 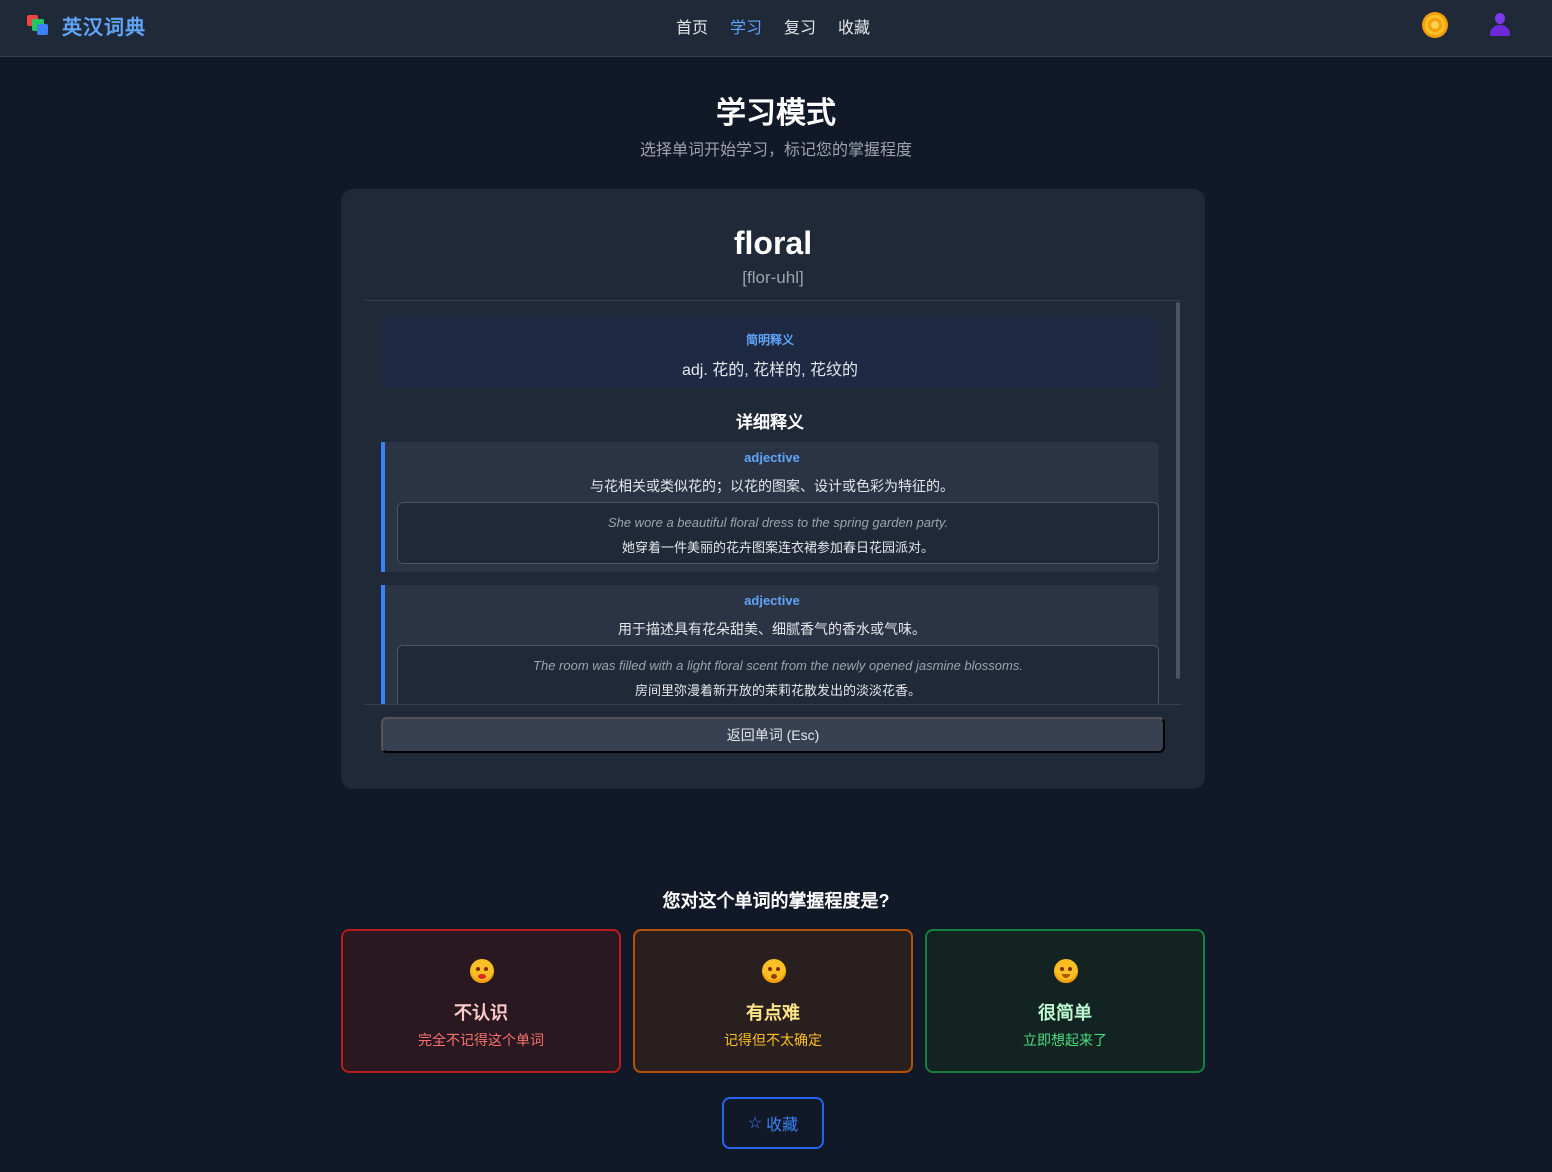 What do you see at coordinates (1065, 1013) in the screenshot?
I see `option-title: 很简单` at bounding box center [1065, 1013].